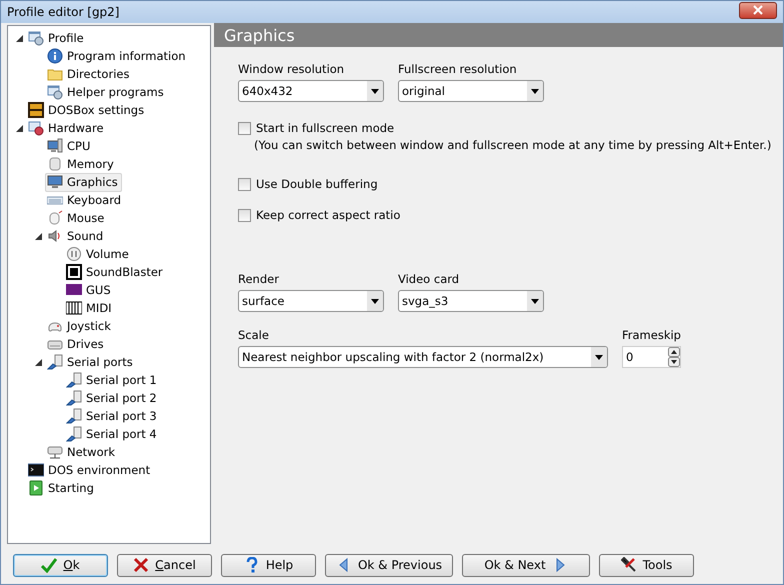 The width and height of the screenshot is (784, 585). I want to click on info-icon, so click(55, 56).